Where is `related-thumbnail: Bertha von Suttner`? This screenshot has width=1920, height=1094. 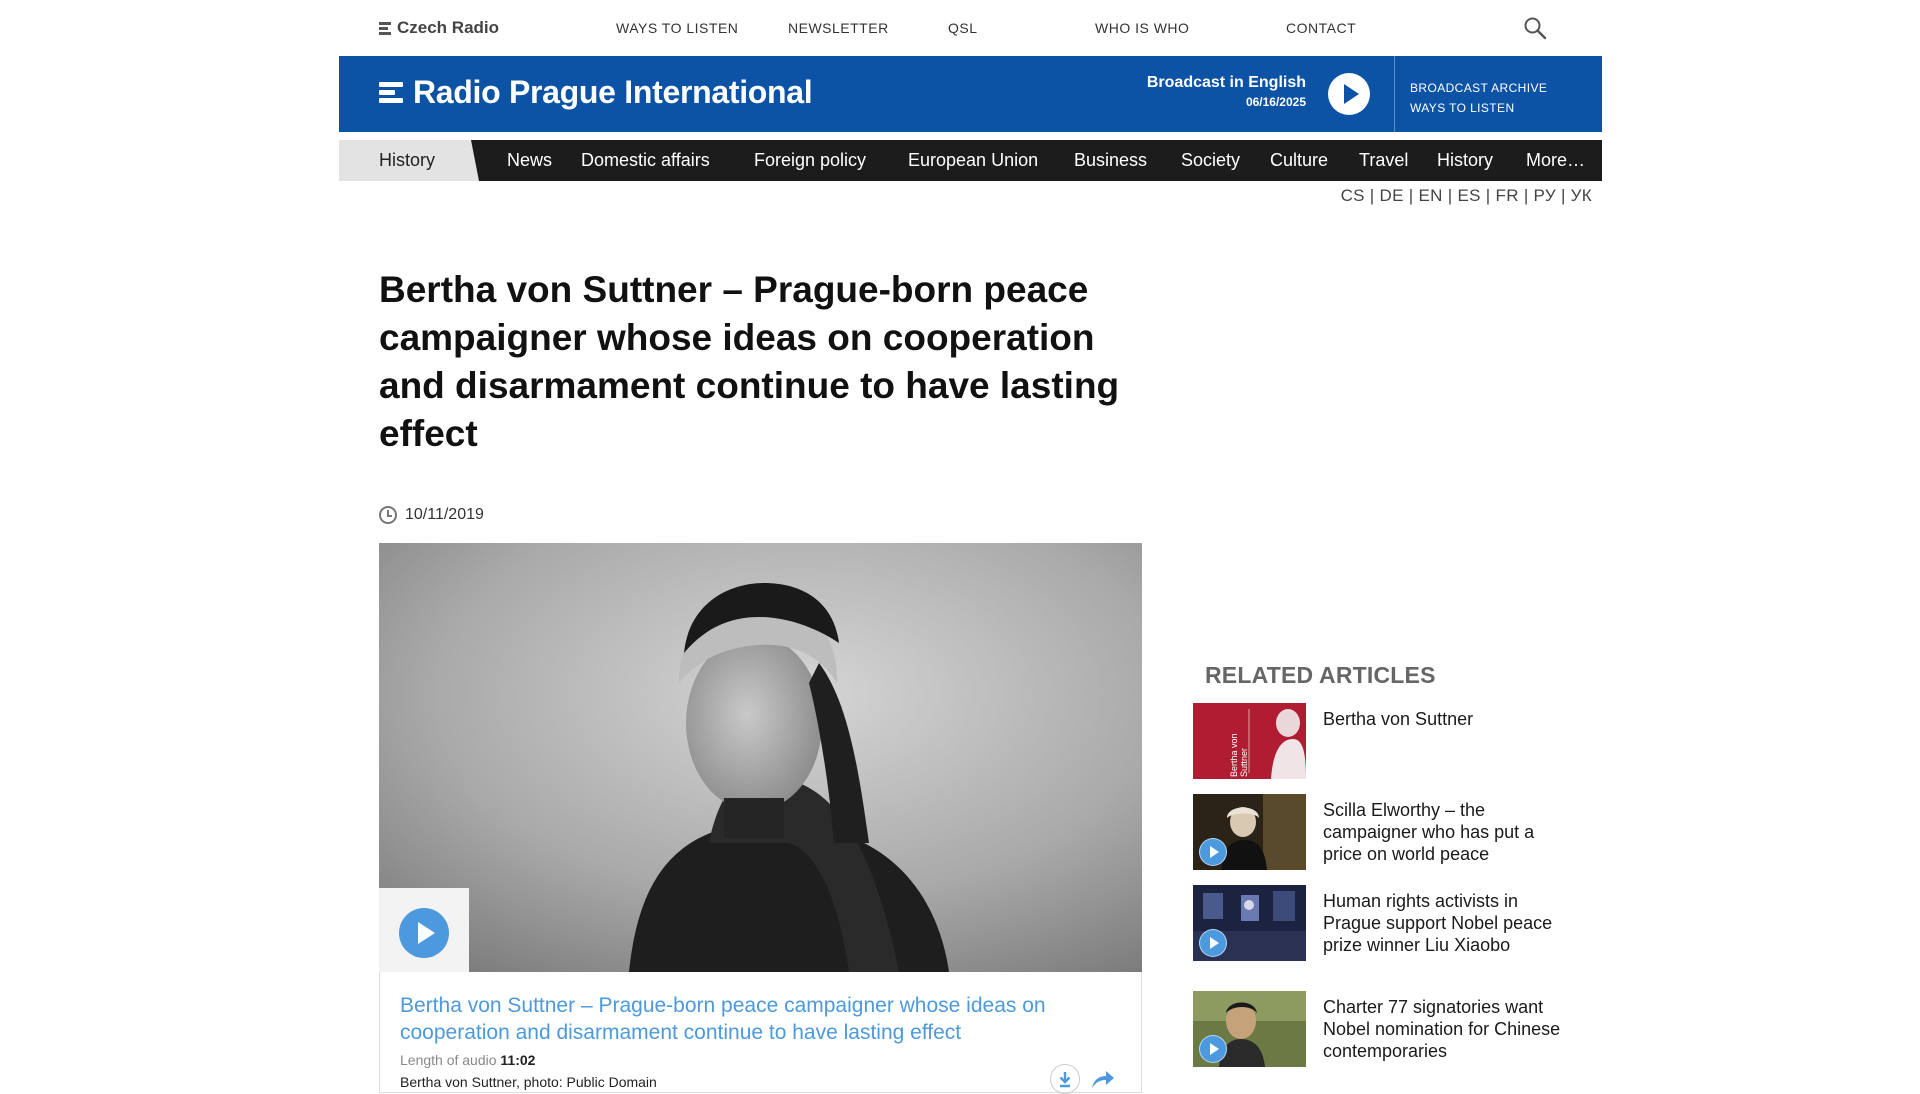
related-thumbnail: Bertha von Suttner is located at coordinates (1249, 741).